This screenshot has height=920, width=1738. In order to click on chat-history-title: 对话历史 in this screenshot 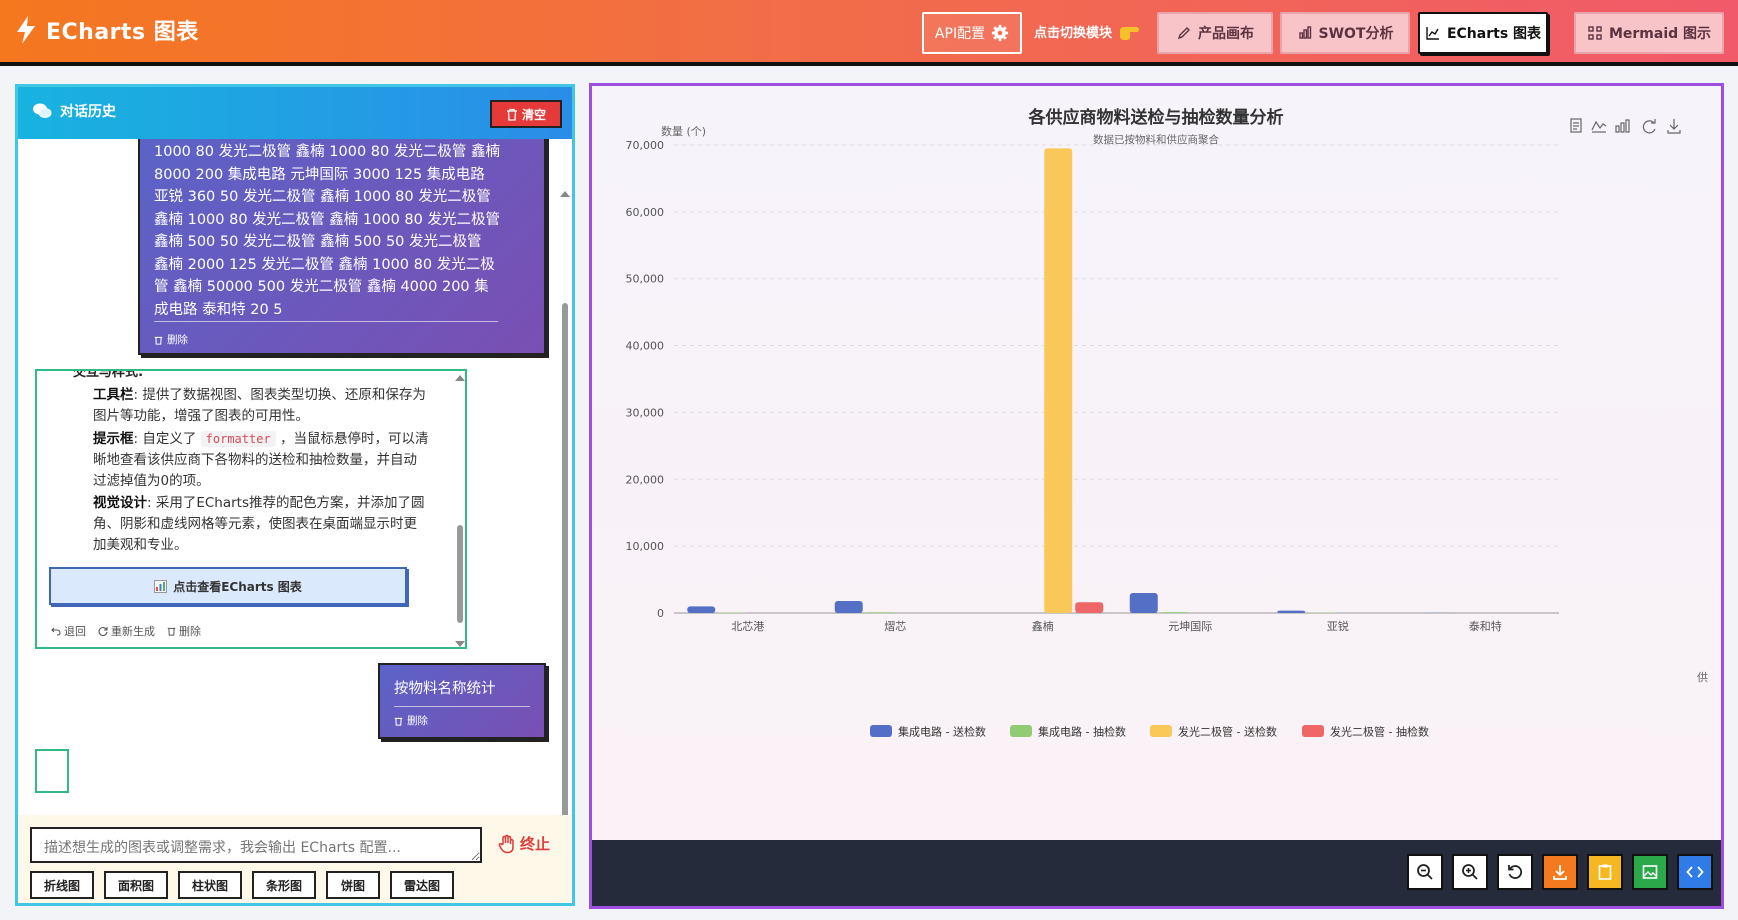, I will do `click(74, 111)`.